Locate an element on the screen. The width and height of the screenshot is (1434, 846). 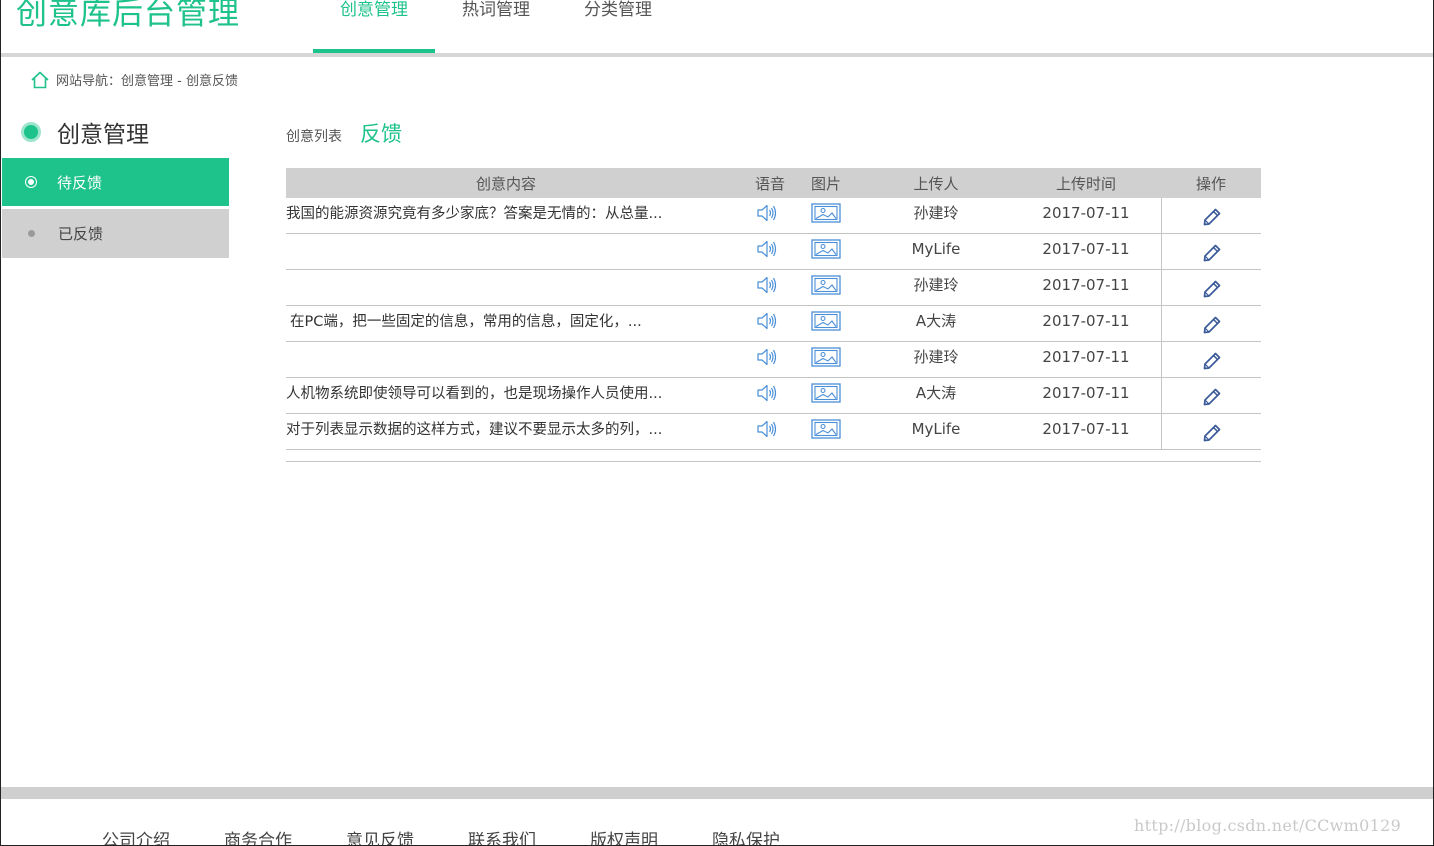
content-heading: 创意列表 反馈 is located at coordinates (344, 133).